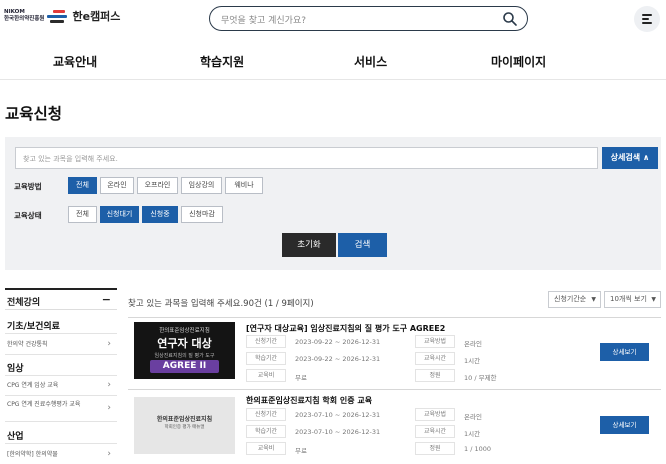 This screenshot has height=464, width=666. What do you see at coordinates (59, 386) in the screenshot?
I see `sidebar-item: CPG 연계 임상 교육` at bounding box center [59, 386].